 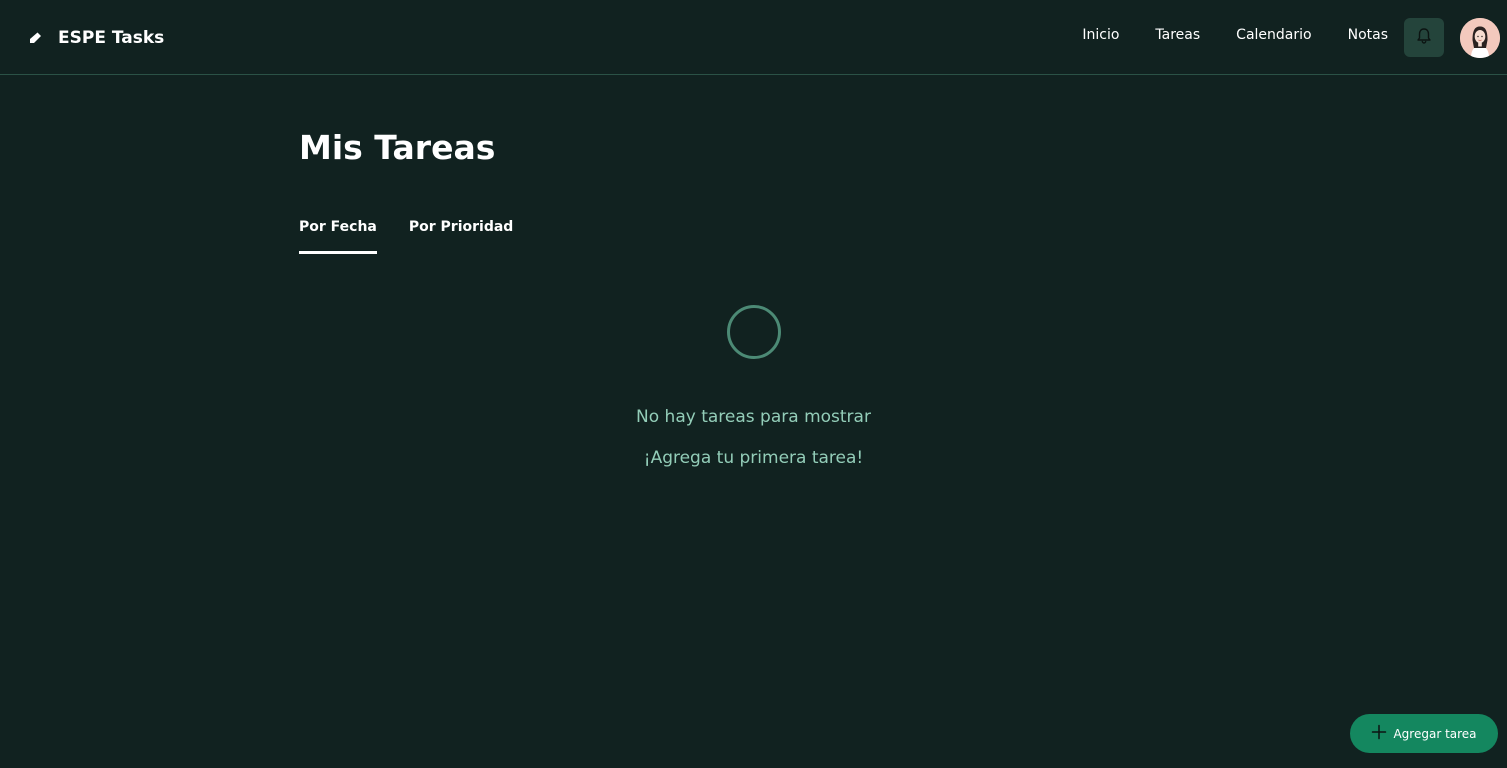 What do you see at coordinates (338, 236) in the screenshot?
I see `tab-por-fecha: Por Fecha` at bounding box center [338, 236].